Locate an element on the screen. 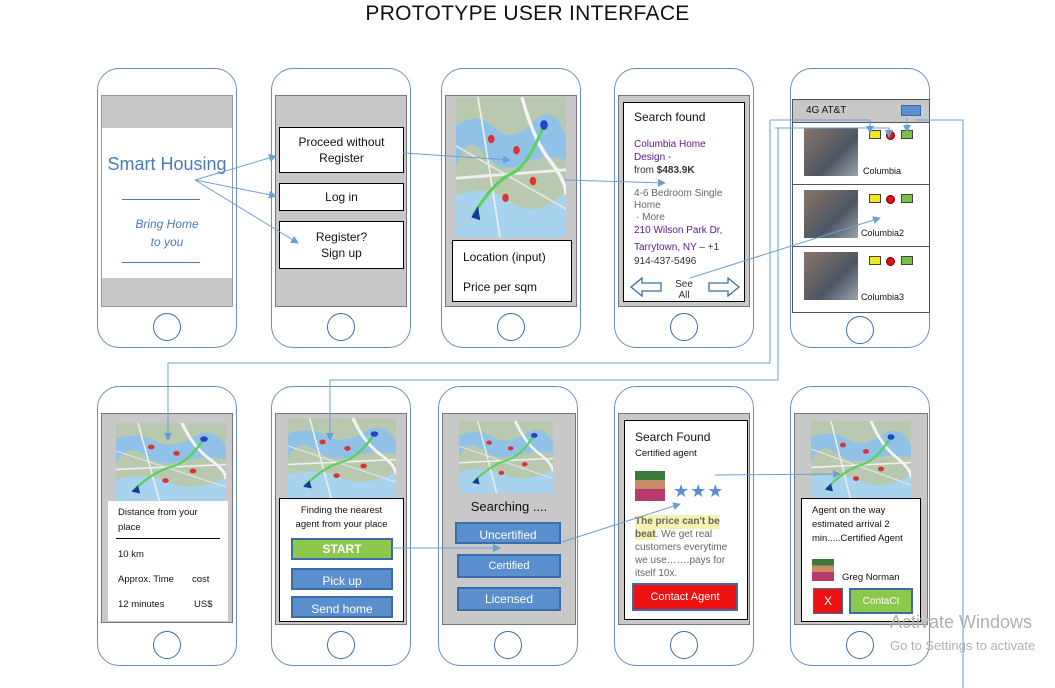  close-button: X is located at coordinates (828, 601).